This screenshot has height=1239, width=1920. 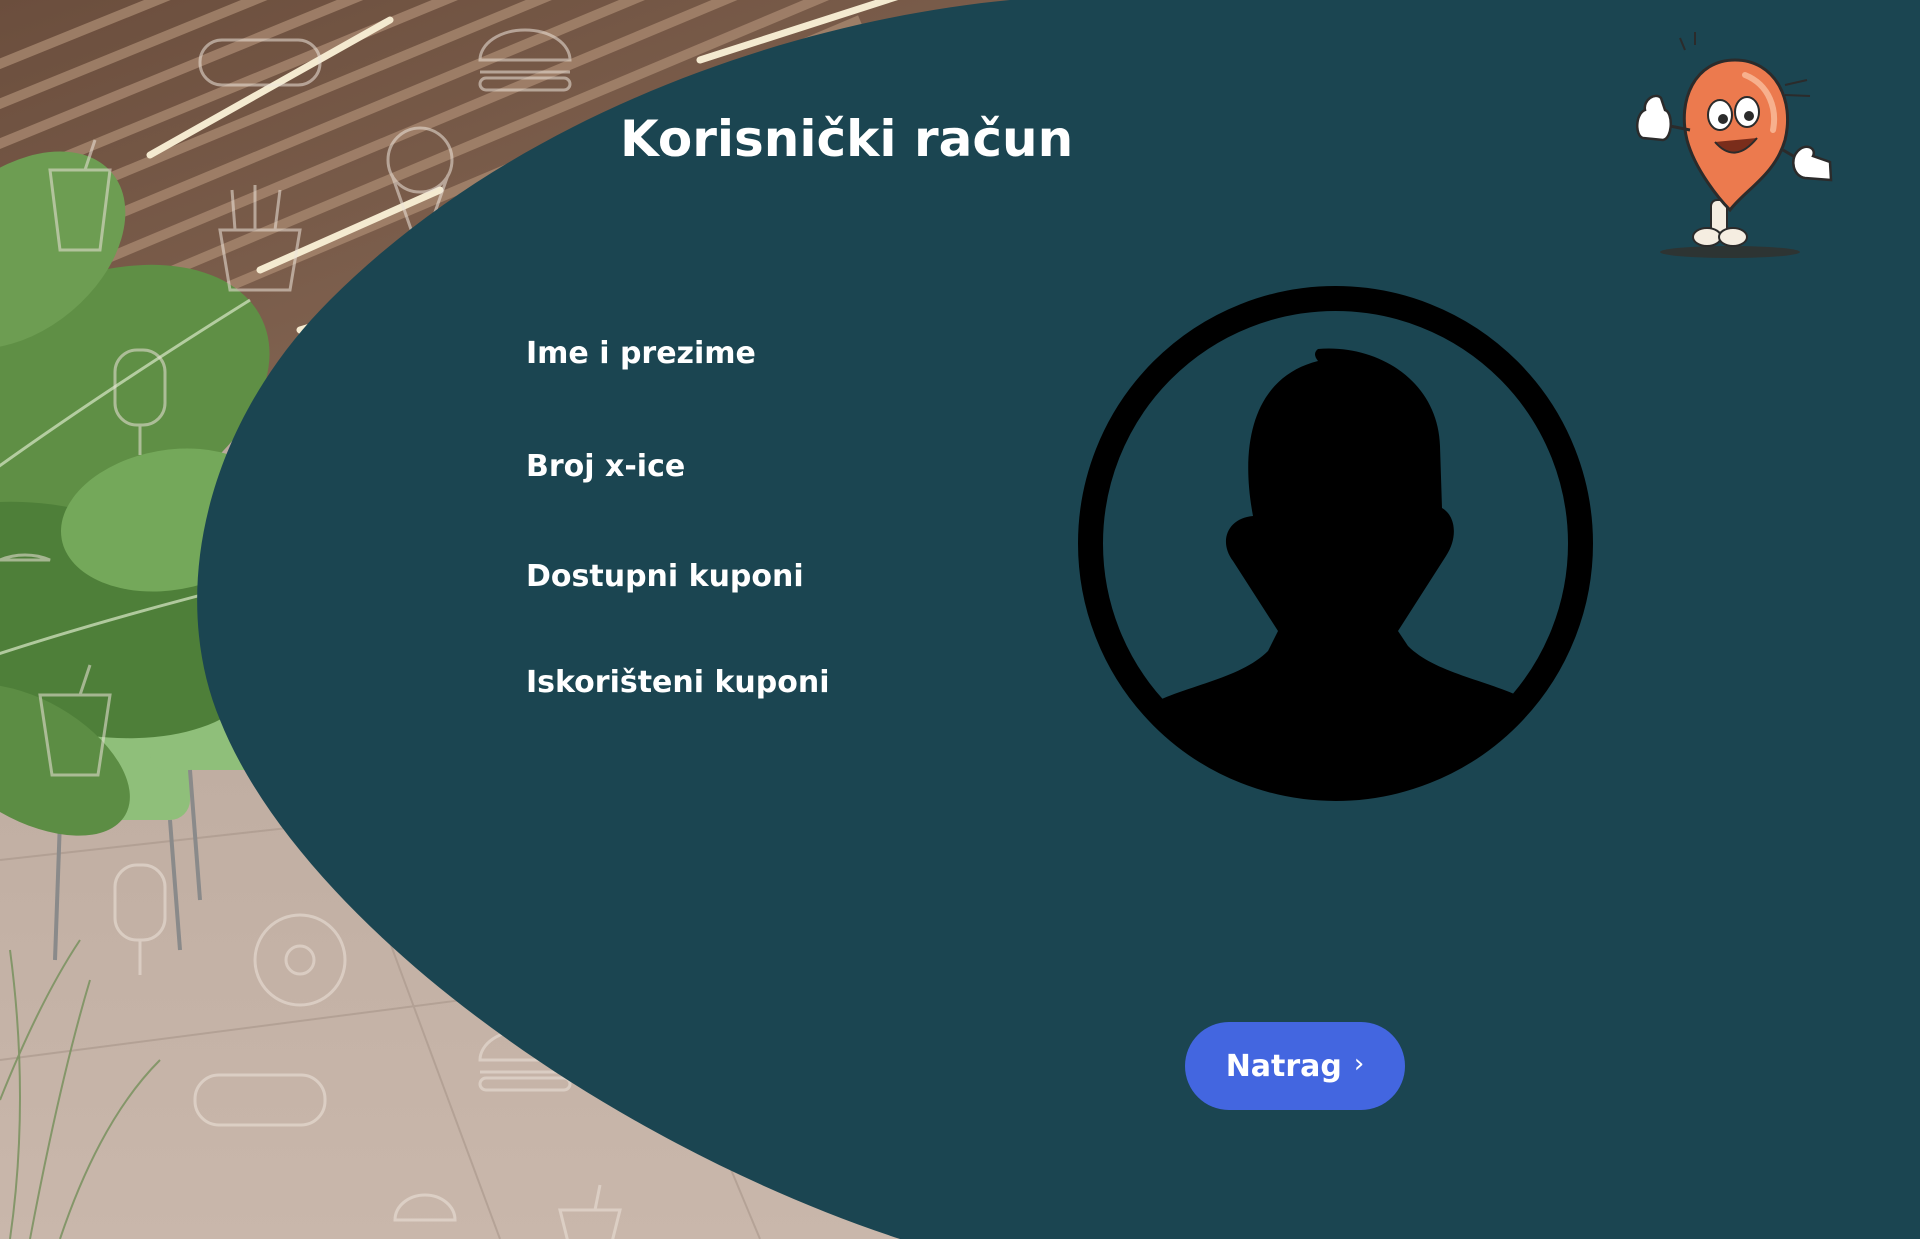 What do you see at coordinates (1335, 543) in the screenshot?
I see `user-silhouette-icon` at bounding box center [1335, 543].